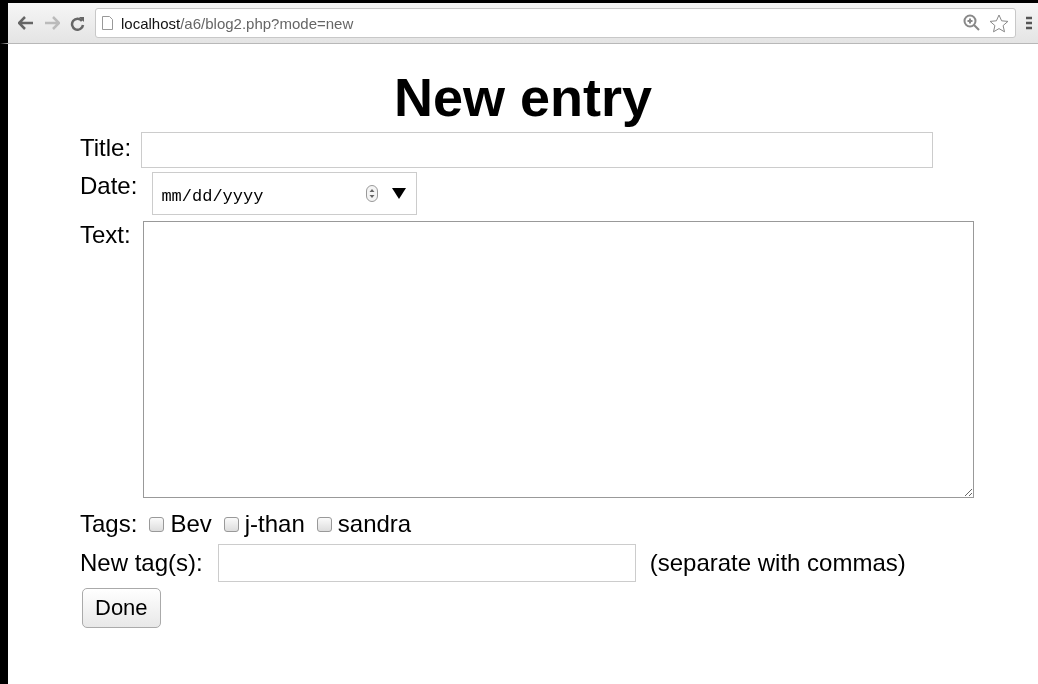 This screenshot has height=684, width=1038. Describe the element at coordinates (374, 524) in the screenshot. I see `checkbox-label: sandra` at that location.